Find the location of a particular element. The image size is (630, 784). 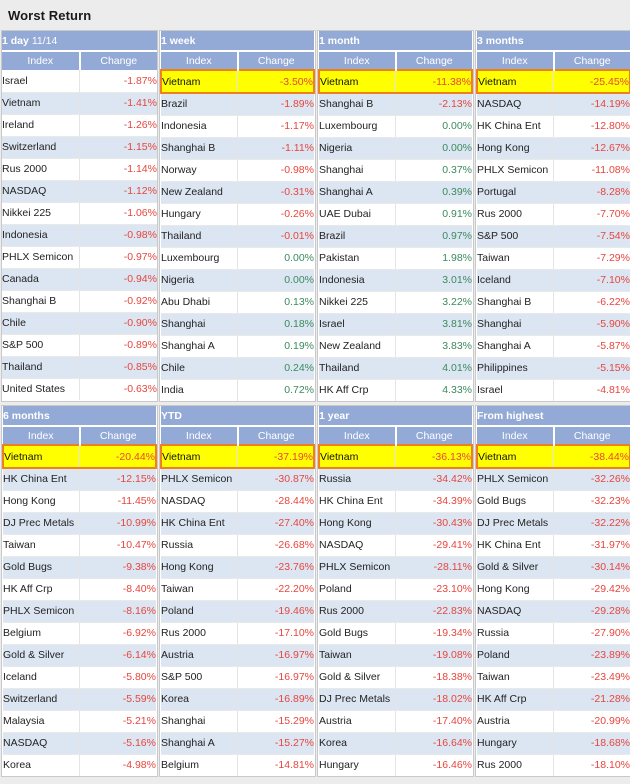

table-row-highlighted: Vietnam -37.19% is located at coordinates (237, 456).